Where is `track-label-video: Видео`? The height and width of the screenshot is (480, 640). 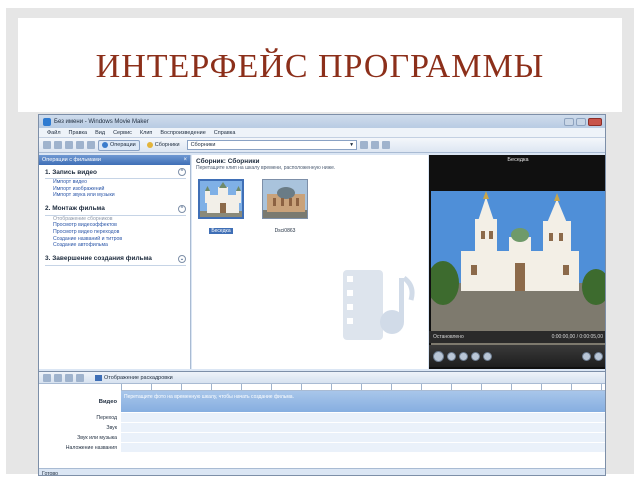 track-label-video: Видео is located at coordinates (107, 402).